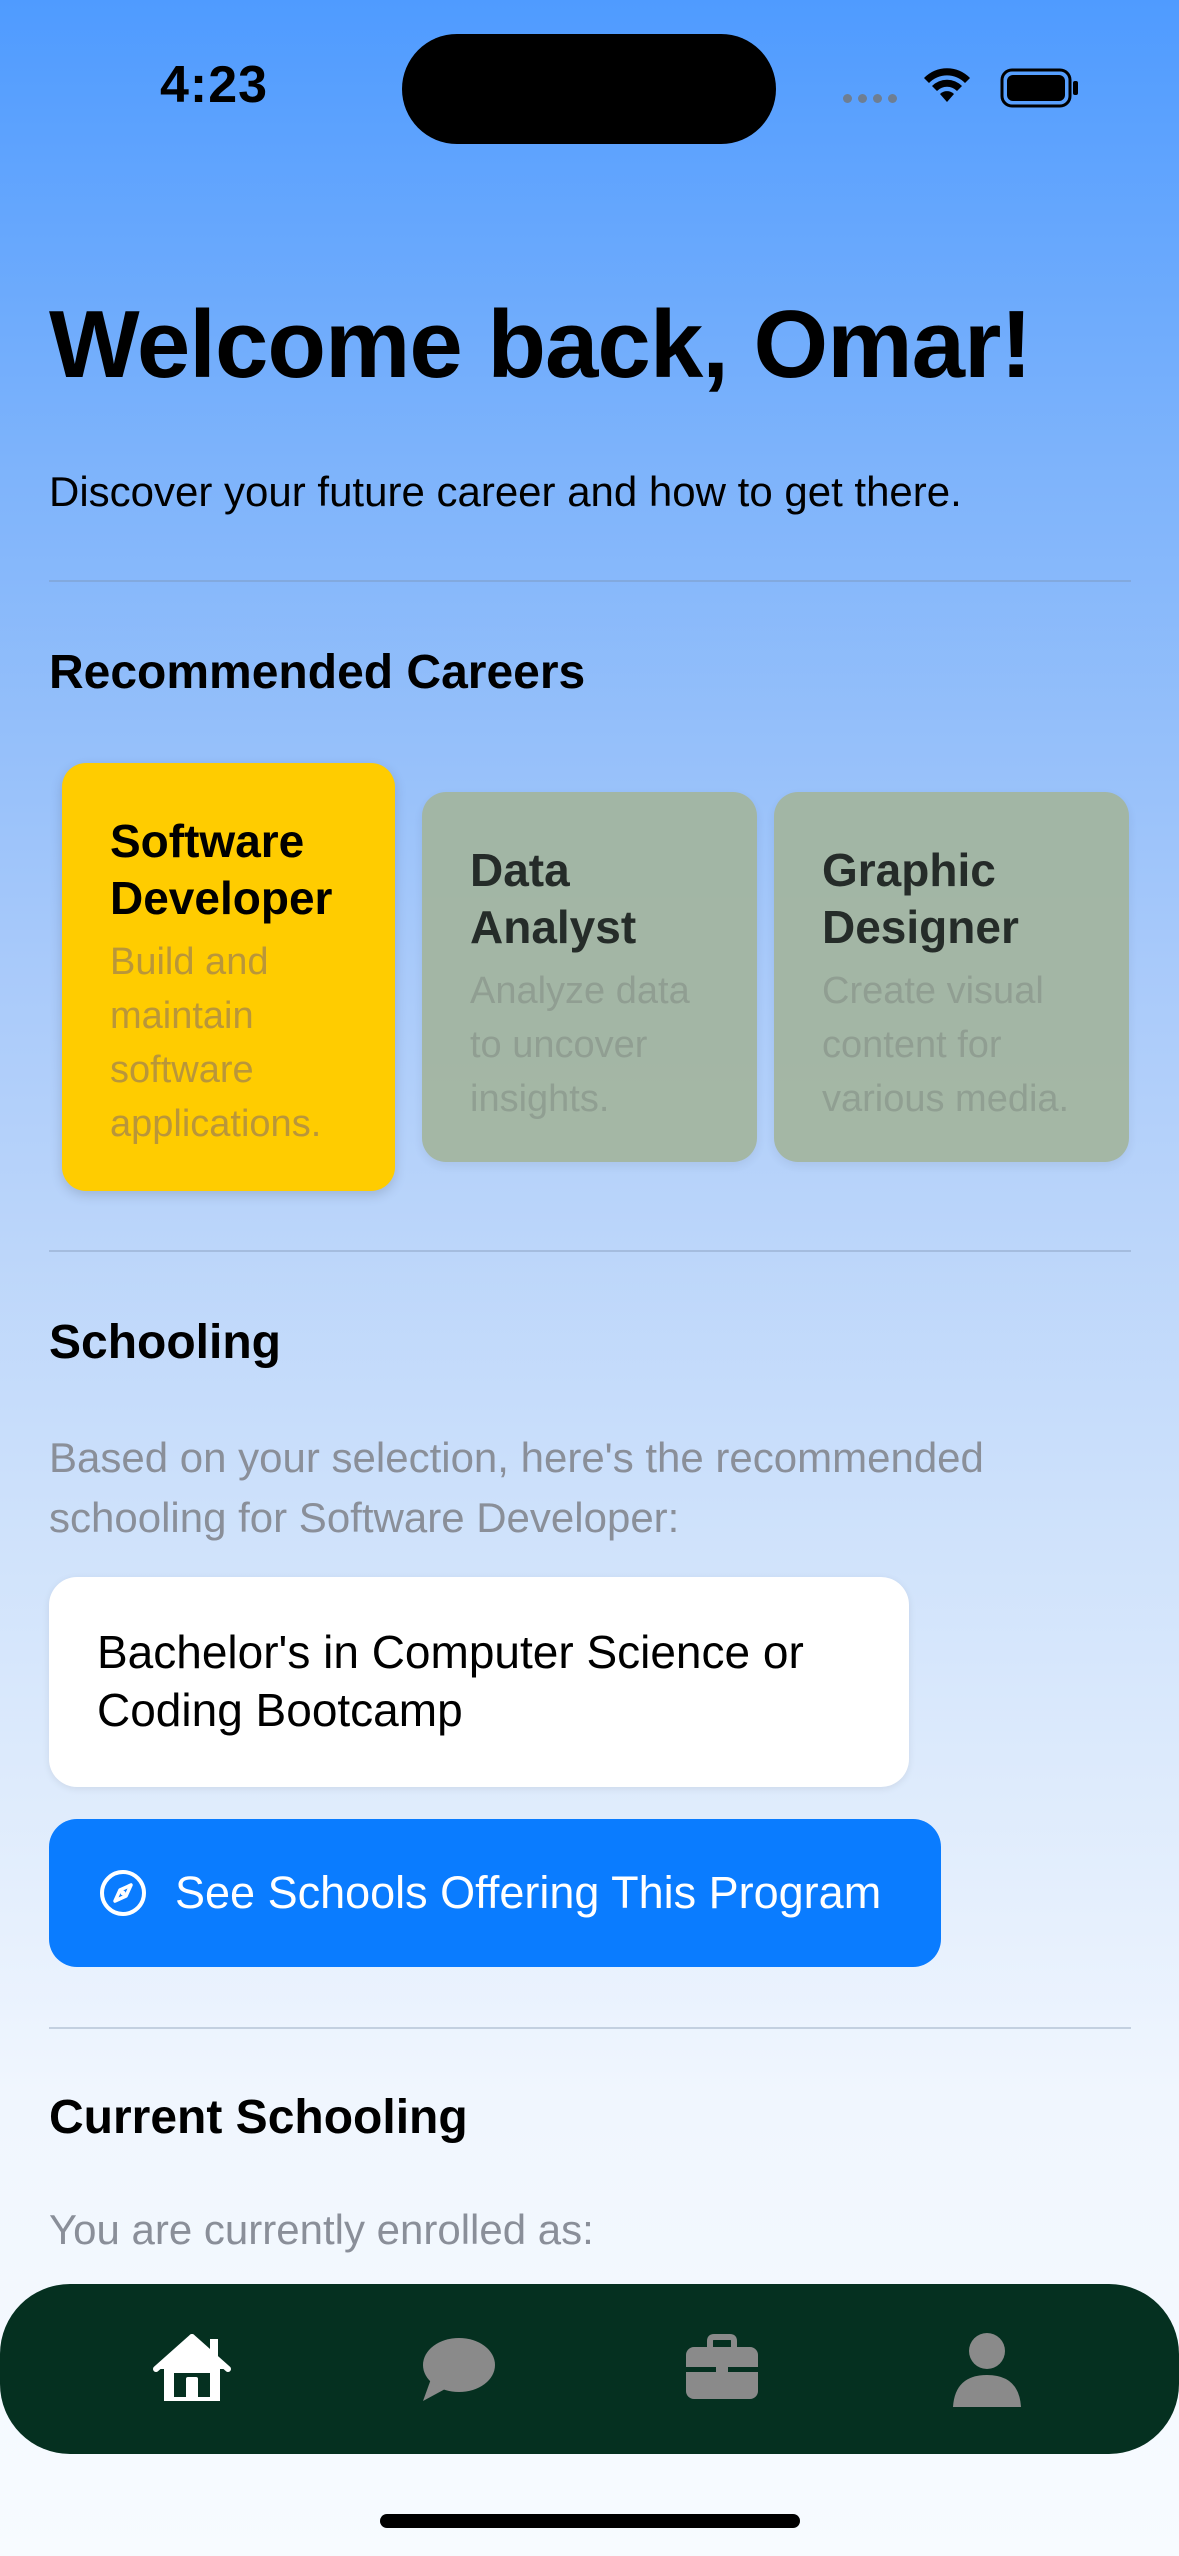  I want to click on tab-jobs, so click(722, 2369).